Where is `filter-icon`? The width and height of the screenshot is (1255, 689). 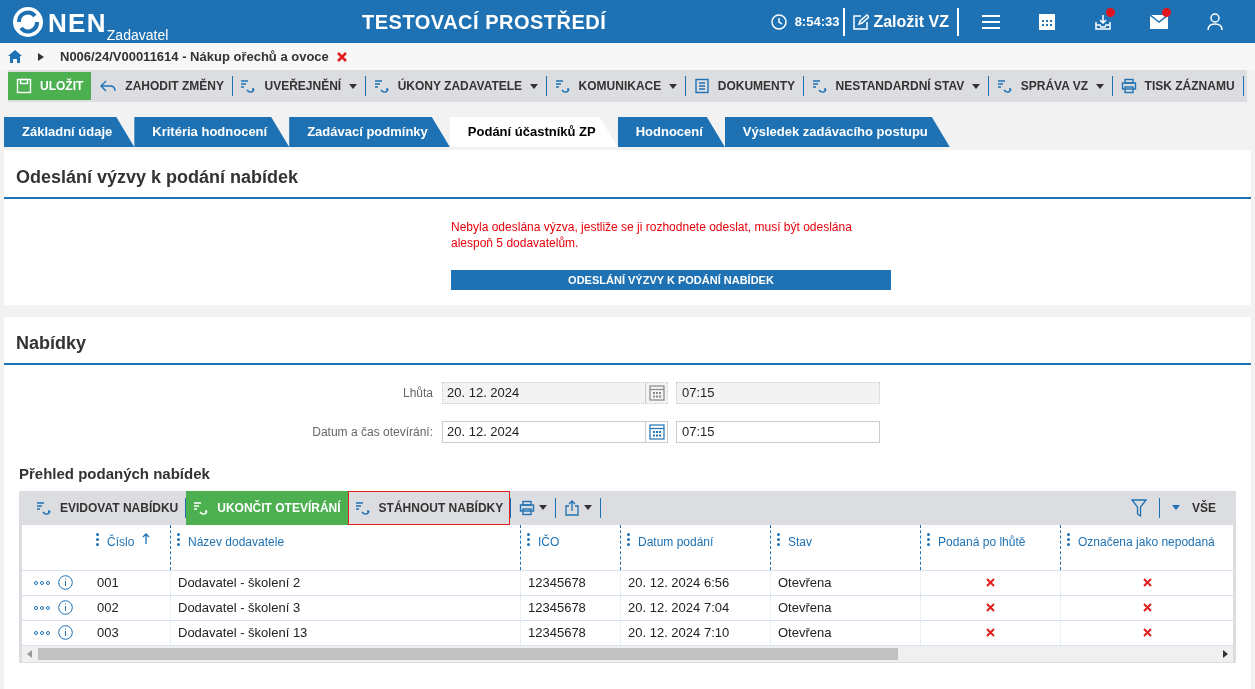 filter-icon is located at coordinates (1139, 507).